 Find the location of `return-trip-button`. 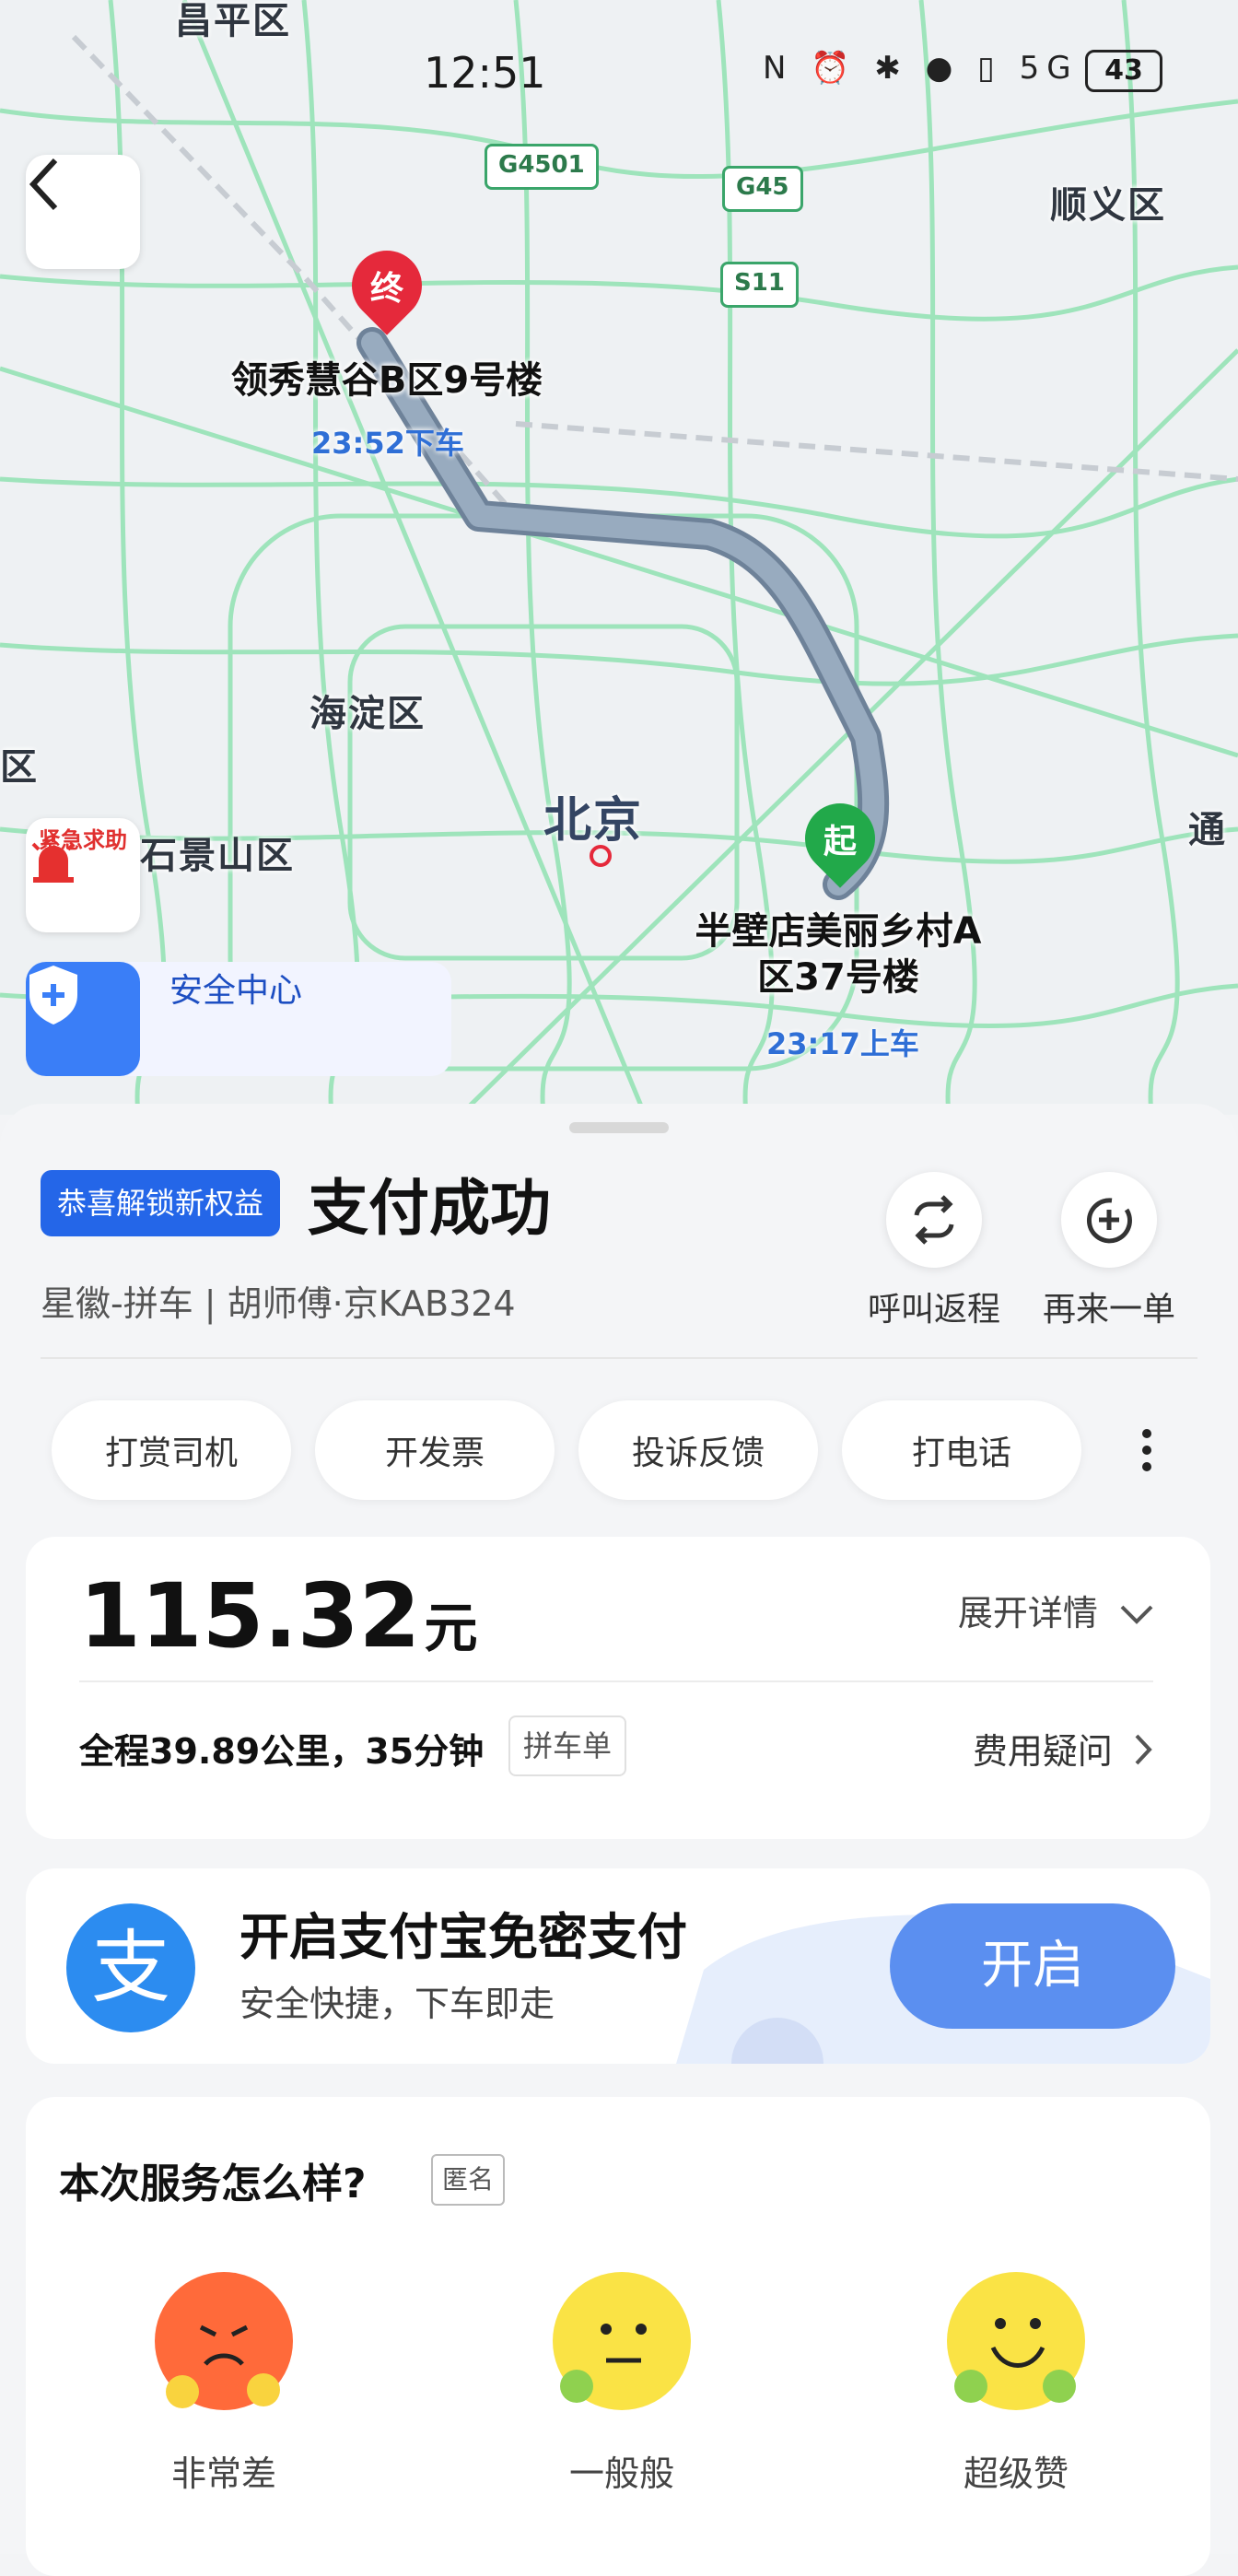

return-trip-button is located at coordinates (934, 1220).